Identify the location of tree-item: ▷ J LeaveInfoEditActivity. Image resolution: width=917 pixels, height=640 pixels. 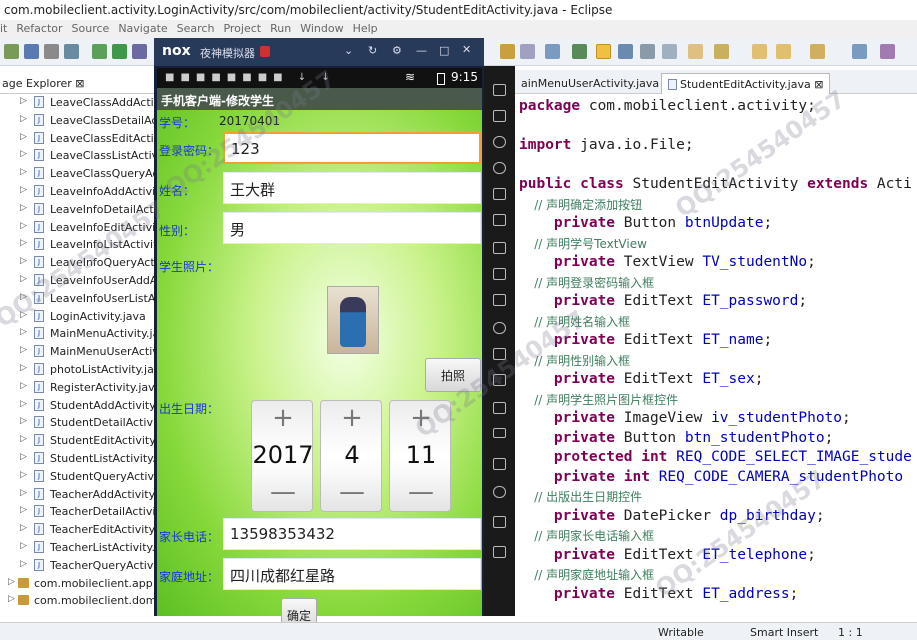
(80, 228).